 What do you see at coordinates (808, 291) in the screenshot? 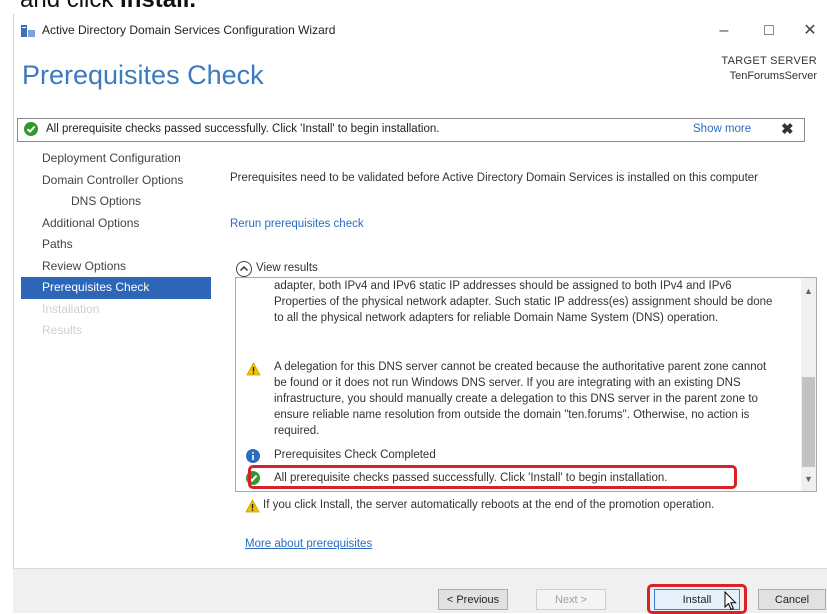
I see `scroll-up-icon: ▲` at bounding box center [808, 291].